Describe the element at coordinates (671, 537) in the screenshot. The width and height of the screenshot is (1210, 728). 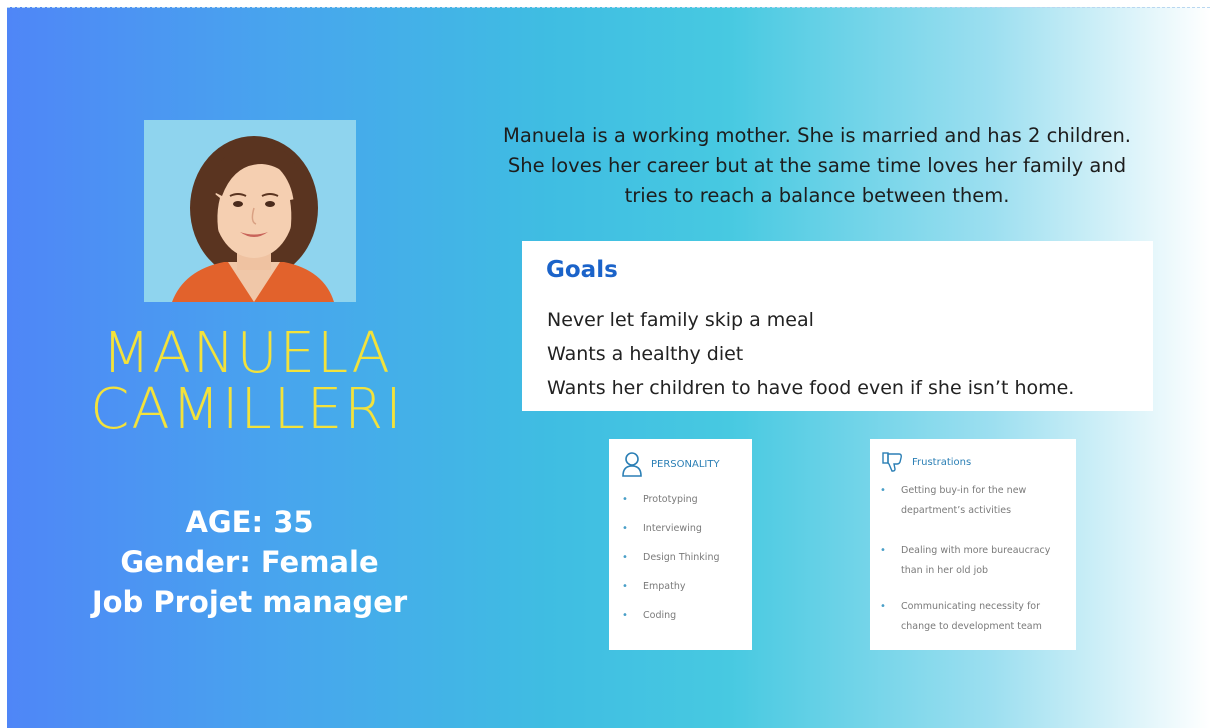
I see `personality-item: • Interviewing` at that location.